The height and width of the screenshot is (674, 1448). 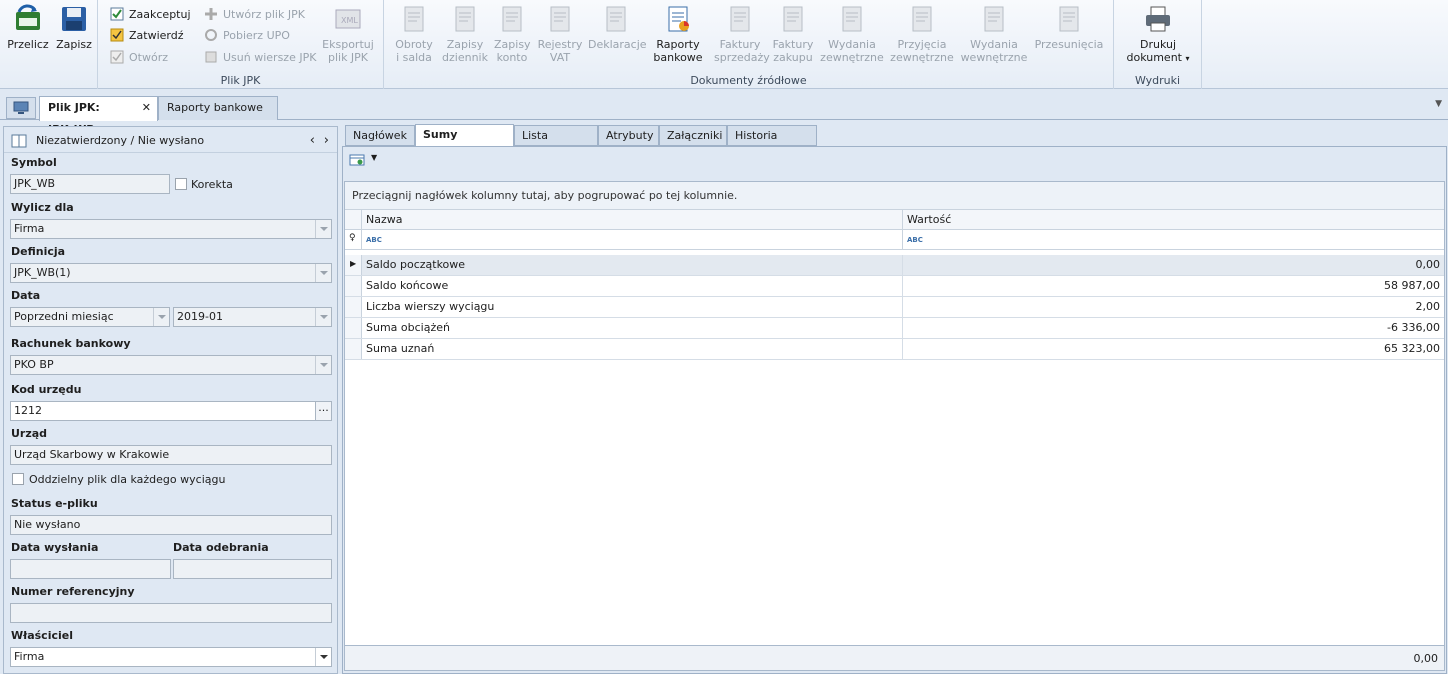 What do you see at coordinates (772, 143) in the screenshot?
I see `subtab: Historia zmian` at bounding box center [772, 143].